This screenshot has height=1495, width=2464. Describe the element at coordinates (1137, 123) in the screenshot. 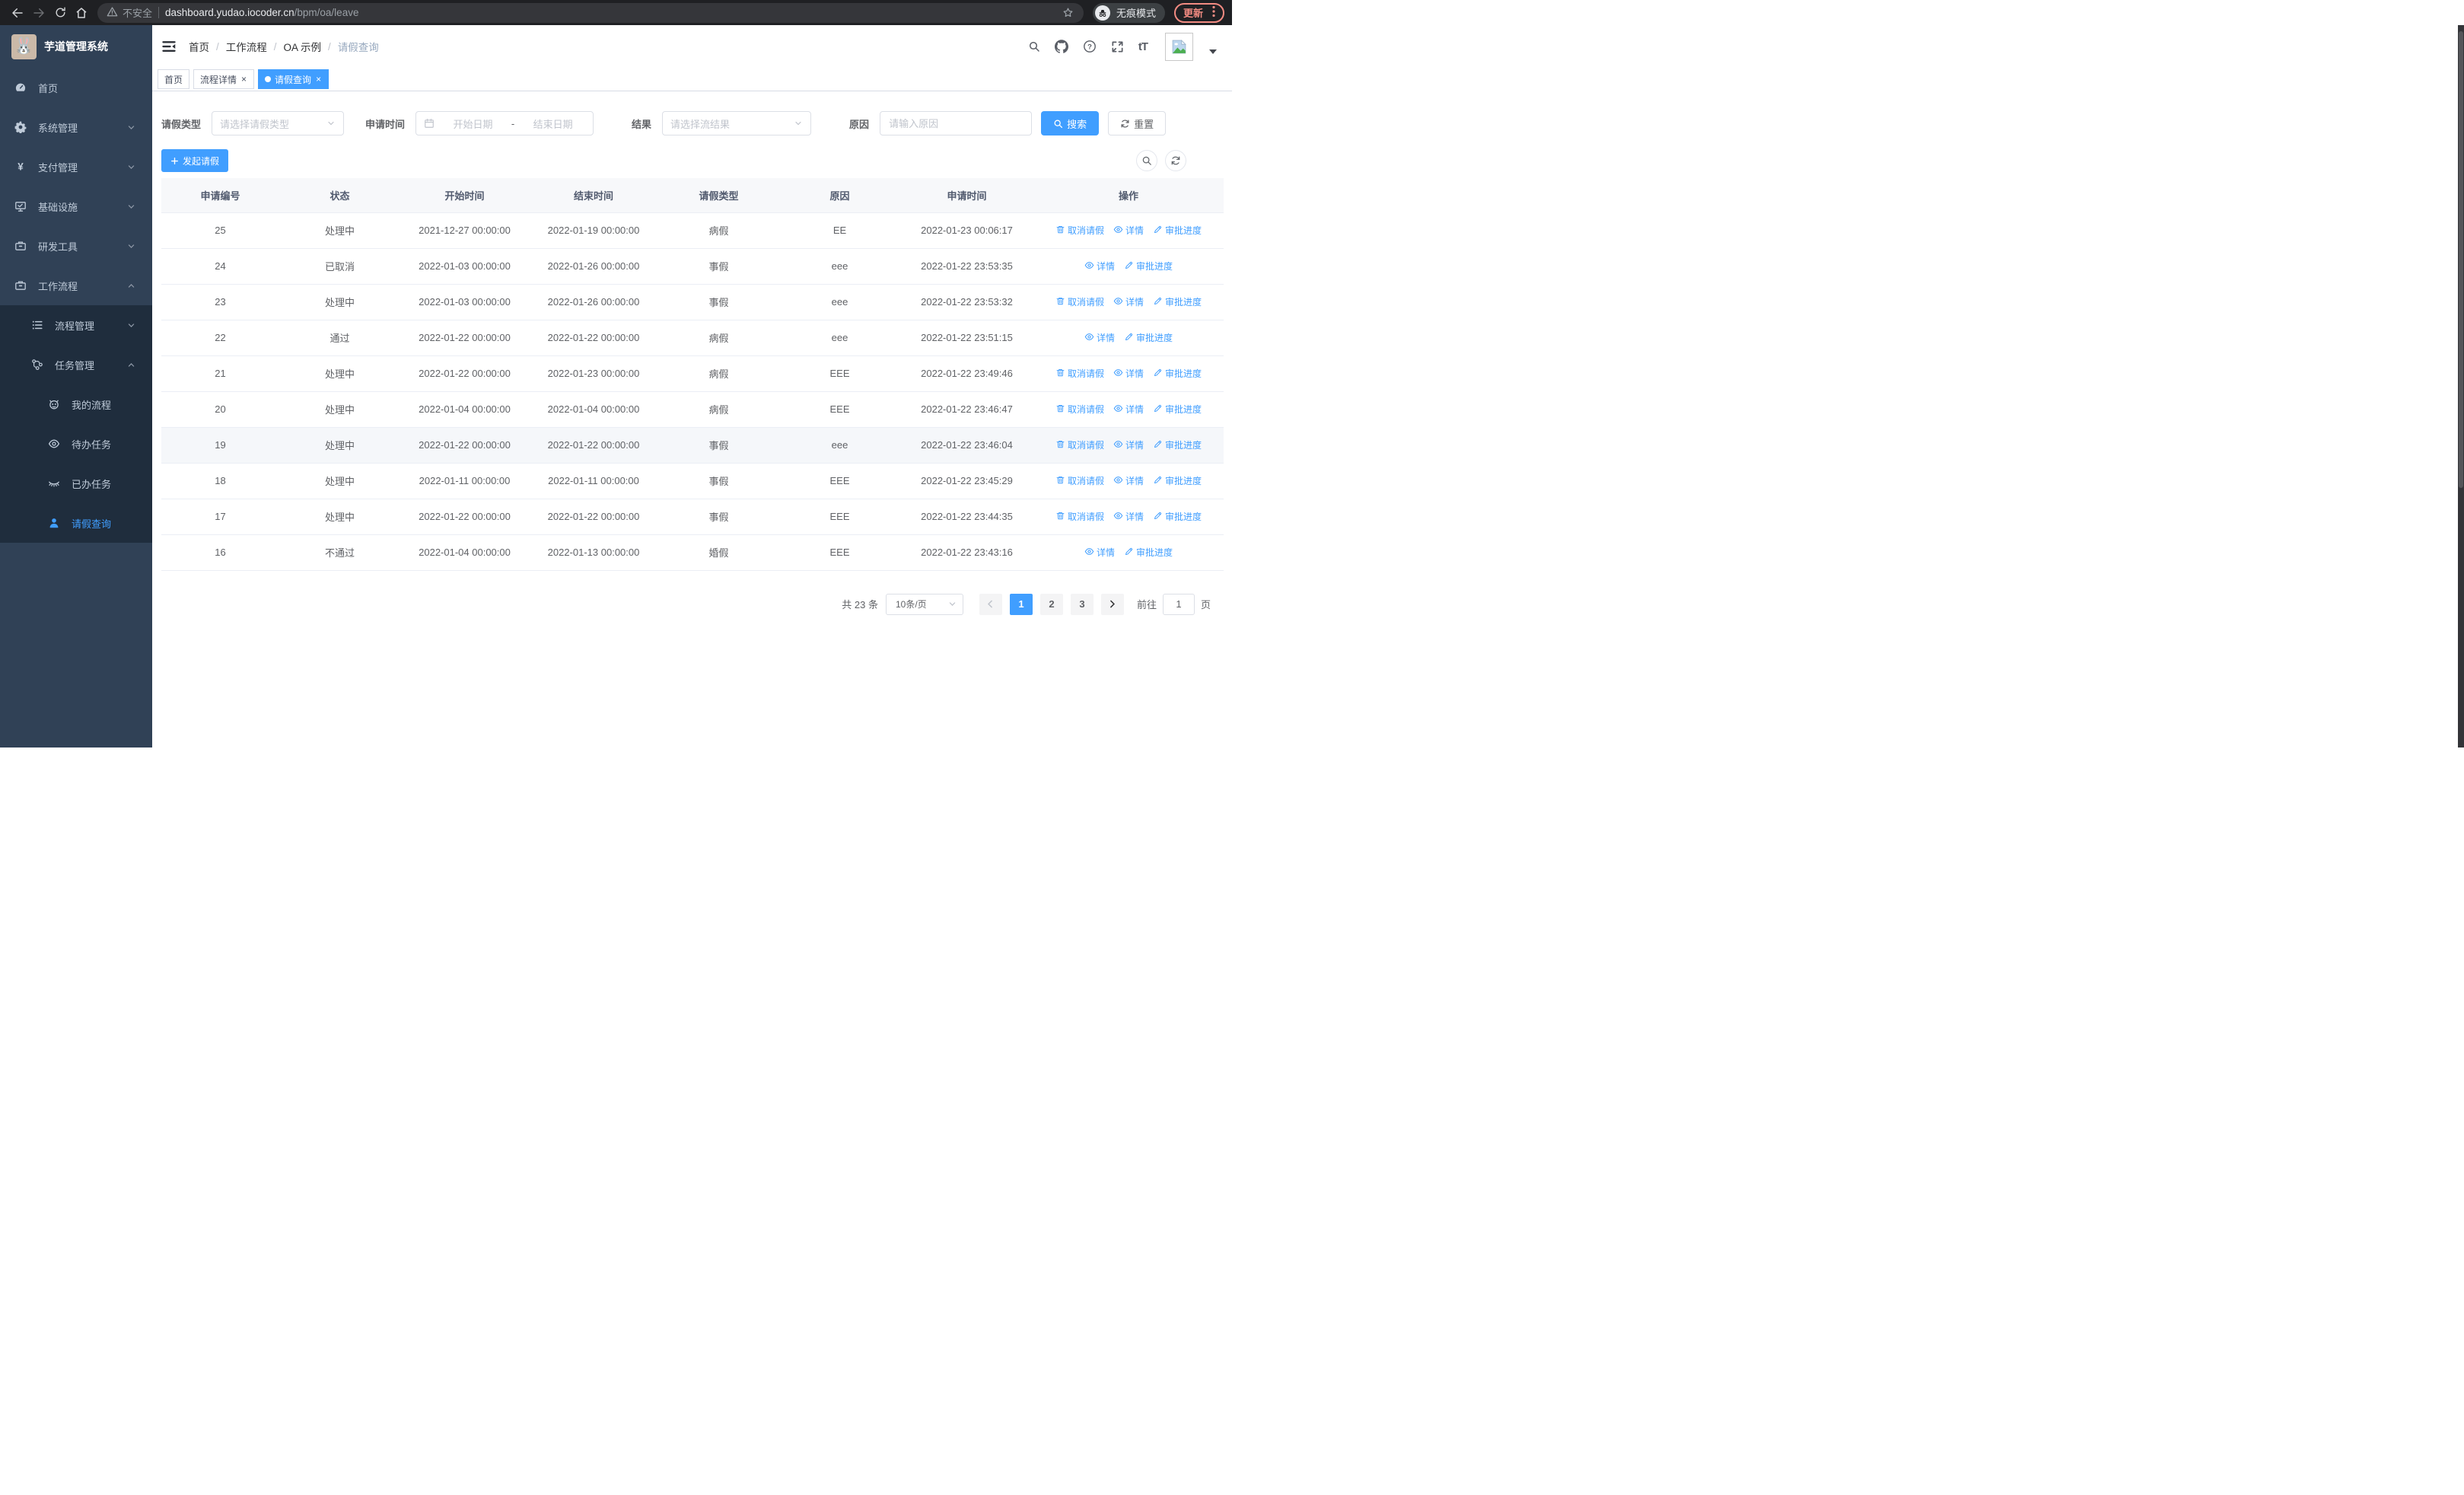

I see `reset-button: 重置` at that location.